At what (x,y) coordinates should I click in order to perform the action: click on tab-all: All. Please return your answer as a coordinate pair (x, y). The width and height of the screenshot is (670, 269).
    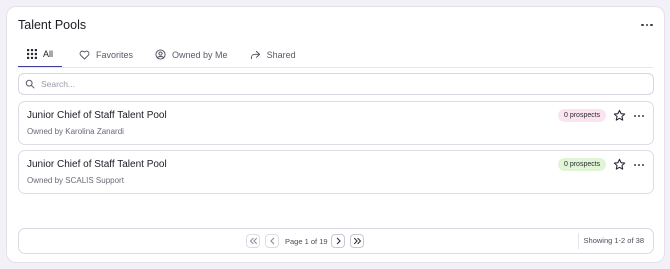
    Looking at the image, I should click on (40, 54).